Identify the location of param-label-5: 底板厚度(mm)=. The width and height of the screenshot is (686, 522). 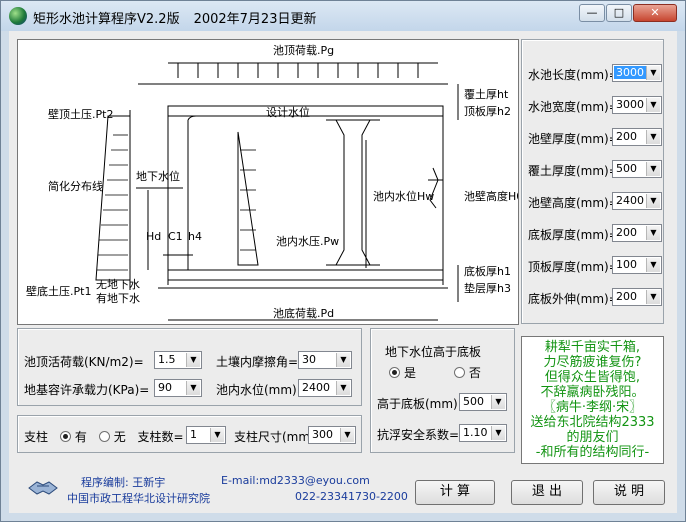
(573, 235).